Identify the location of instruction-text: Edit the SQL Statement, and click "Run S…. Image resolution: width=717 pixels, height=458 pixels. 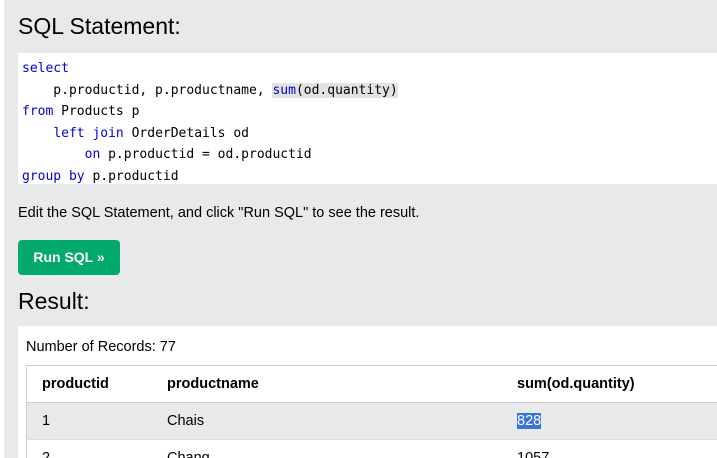
(219, 213).